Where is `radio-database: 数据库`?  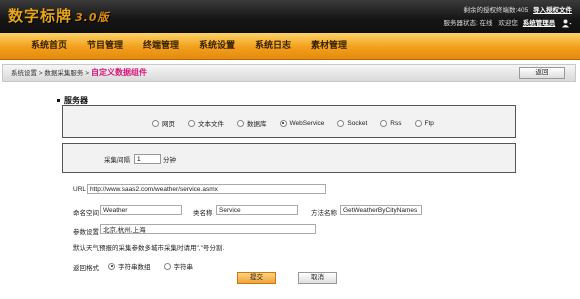 radio-database: 数据库 is located at coordinates (252, 123).